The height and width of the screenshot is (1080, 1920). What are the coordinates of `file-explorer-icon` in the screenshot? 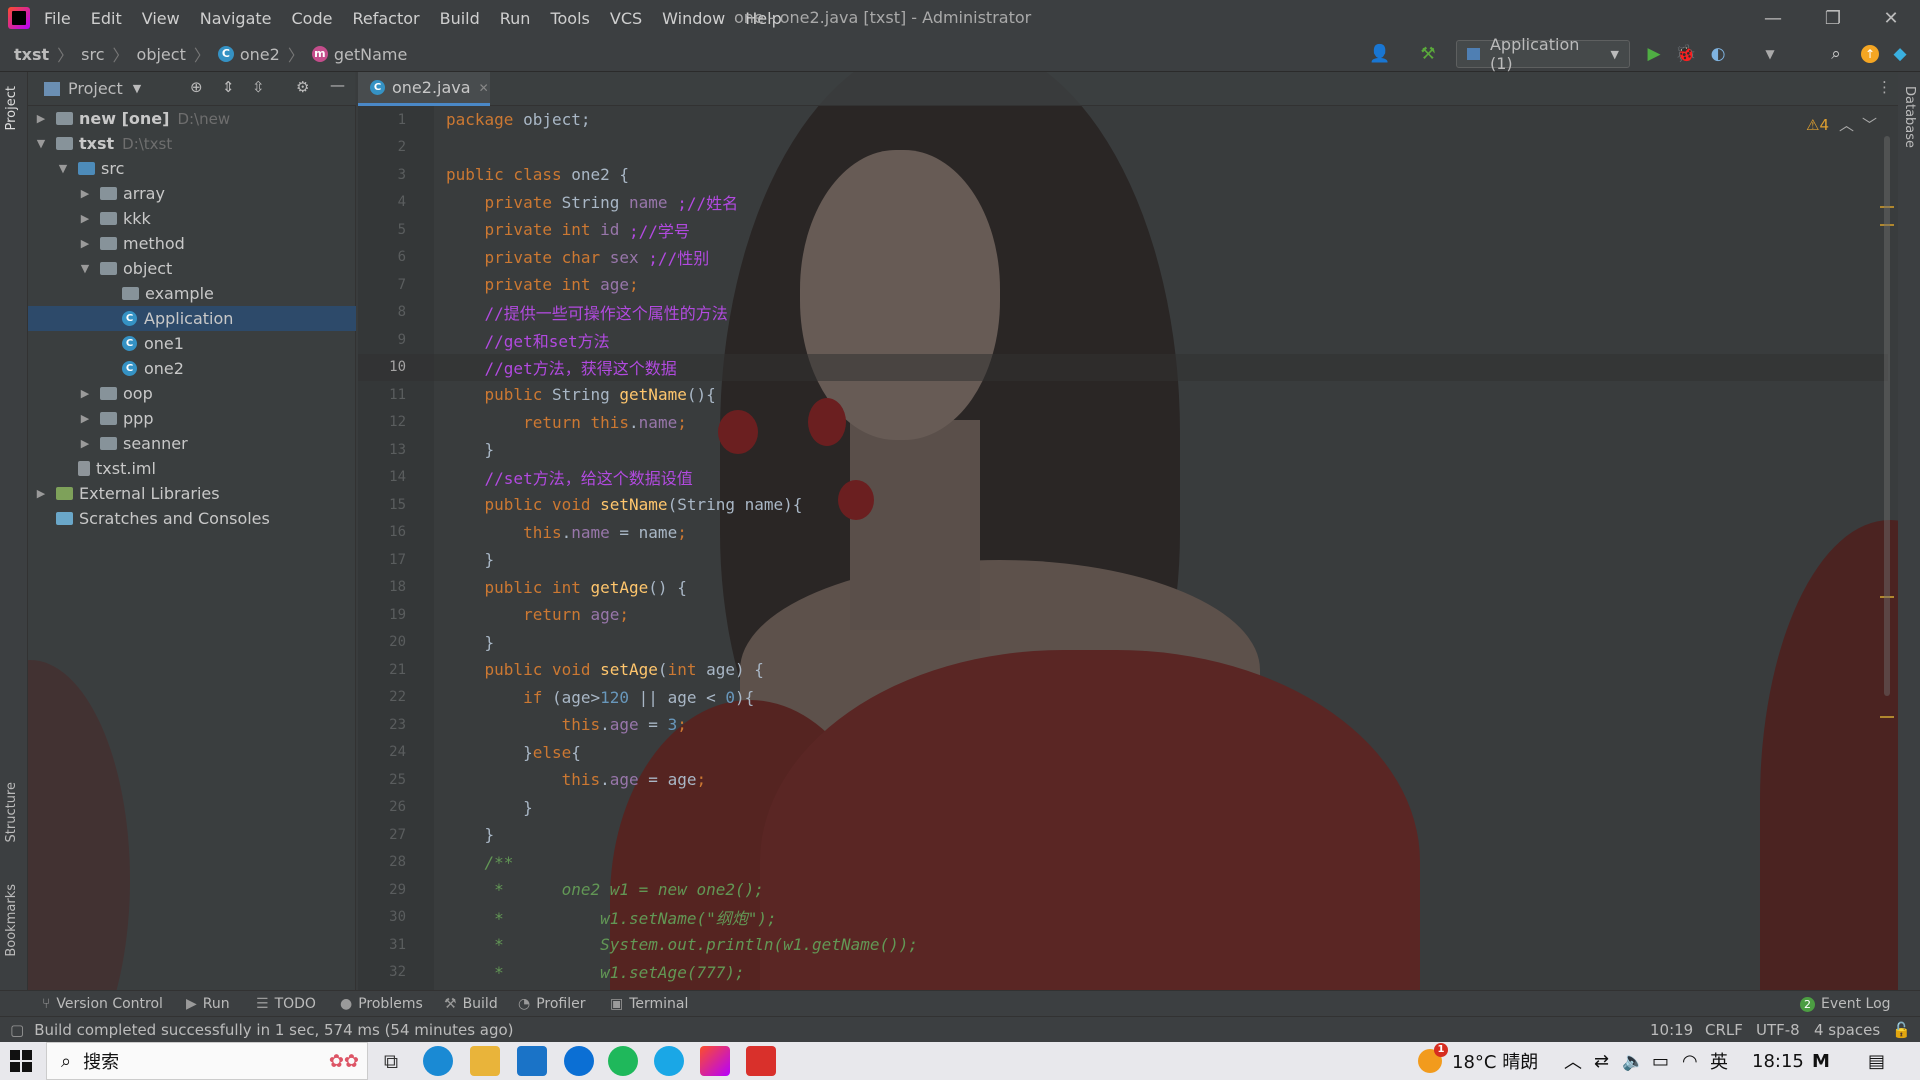 It's located at (485, 1061).